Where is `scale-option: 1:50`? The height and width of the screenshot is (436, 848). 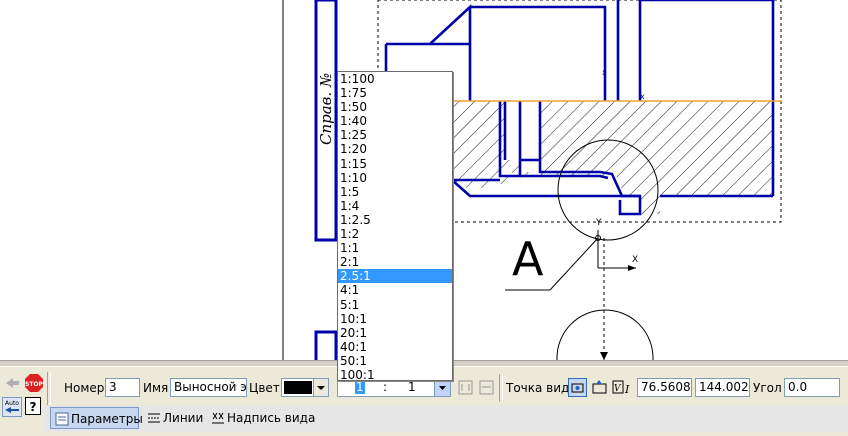
scale-option: 1:50 is located at coordinates (395, 107).